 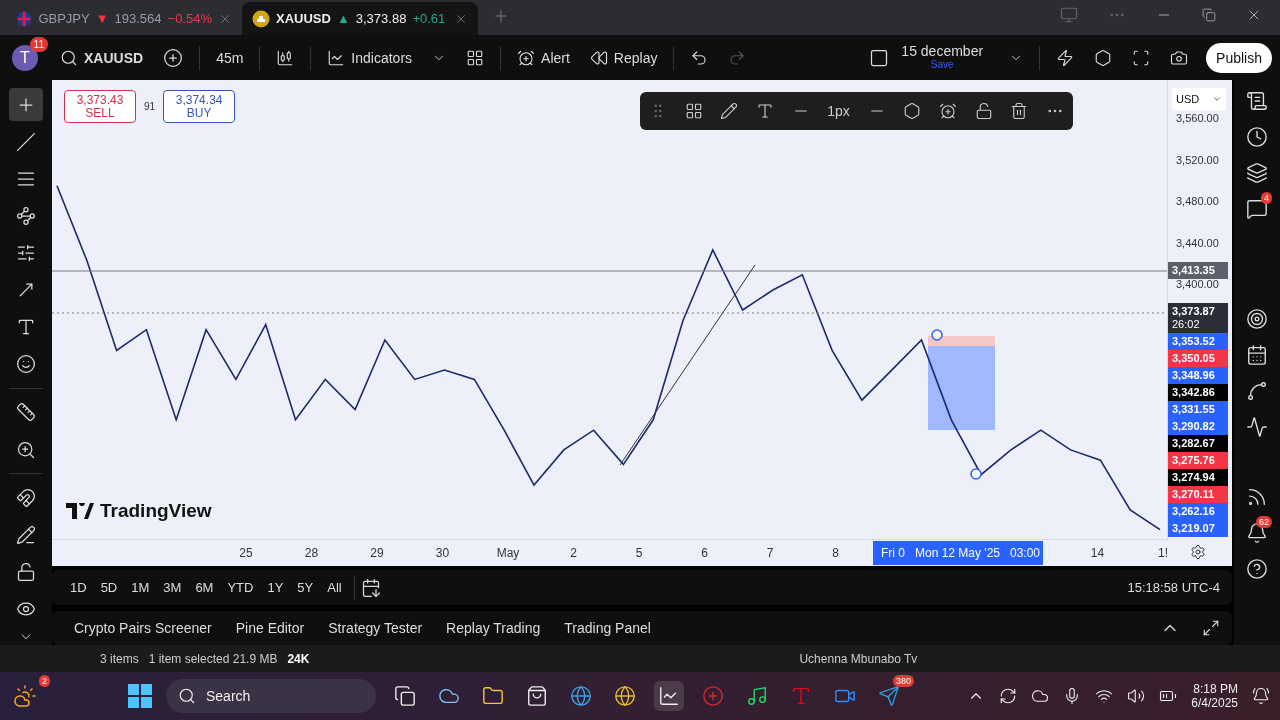 I want to click on square-icon, so click(x=879, y=57).